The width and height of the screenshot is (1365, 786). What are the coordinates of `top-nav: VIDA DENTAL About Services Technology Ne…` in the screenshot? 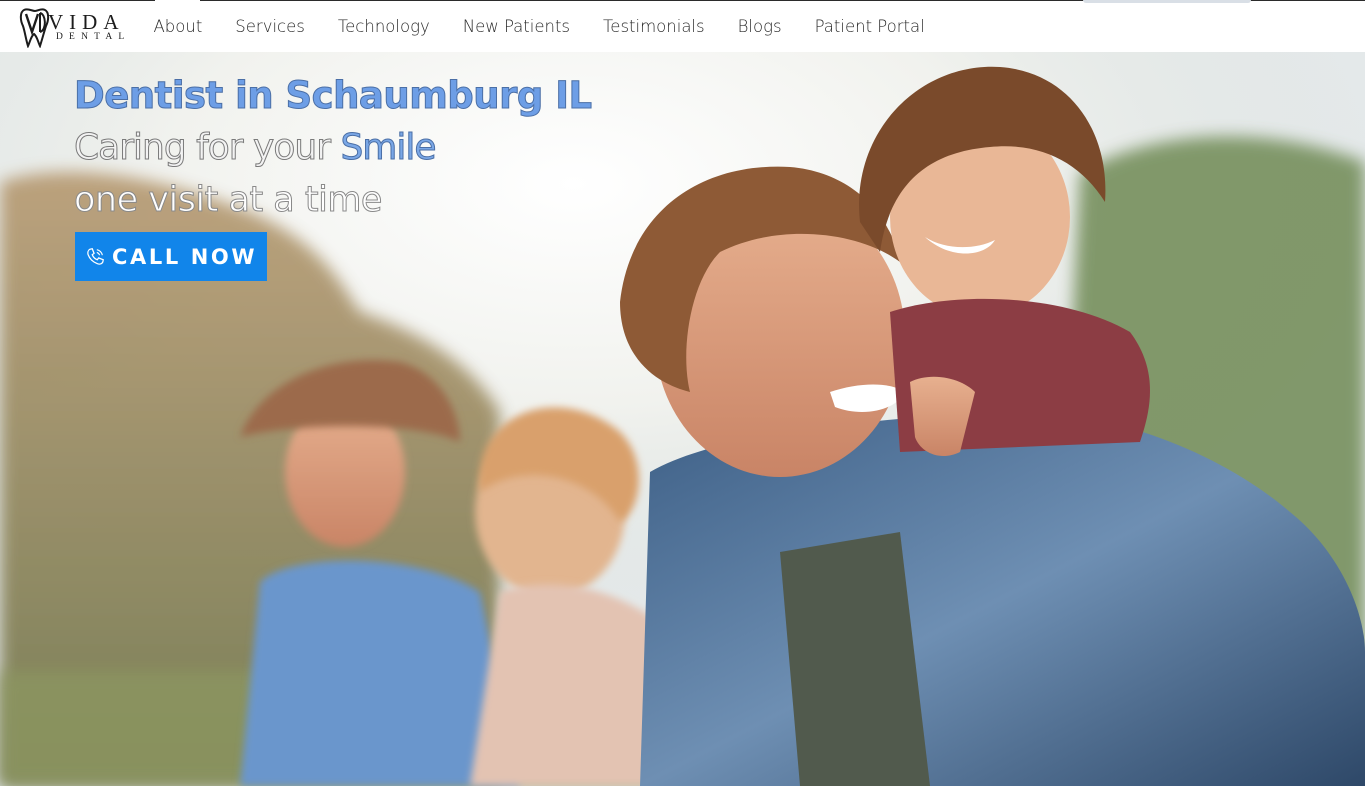 It's located at (682, 26).